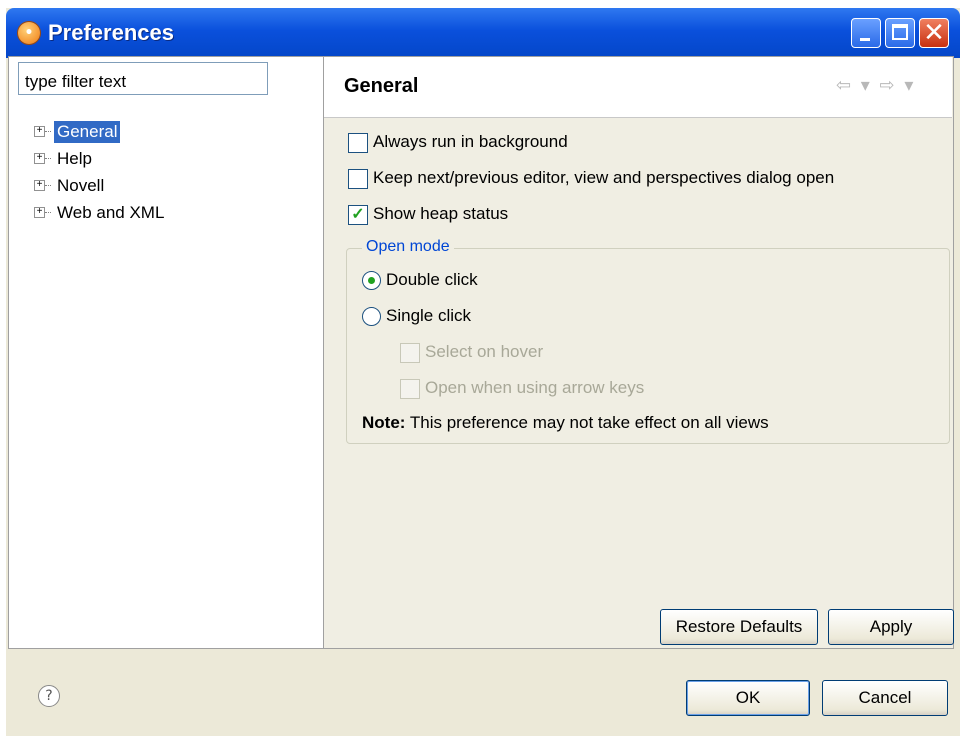  Describe the element at coordinates (638, 87) in the screenshot. I see `page-header: General ⇦ ▾ ⇨ ▾` at that location.